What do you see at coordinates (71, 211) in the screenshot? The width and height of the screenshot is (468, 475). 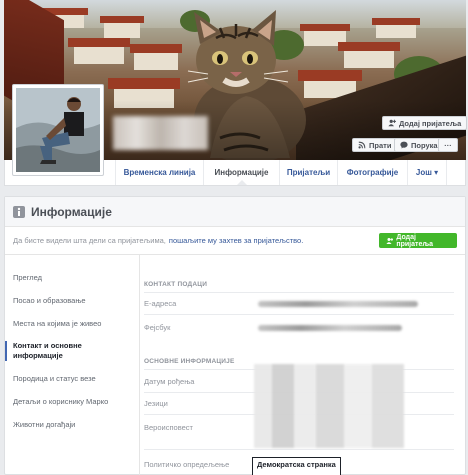 I see `about-title: Информације` at bounding box center [71, 211].